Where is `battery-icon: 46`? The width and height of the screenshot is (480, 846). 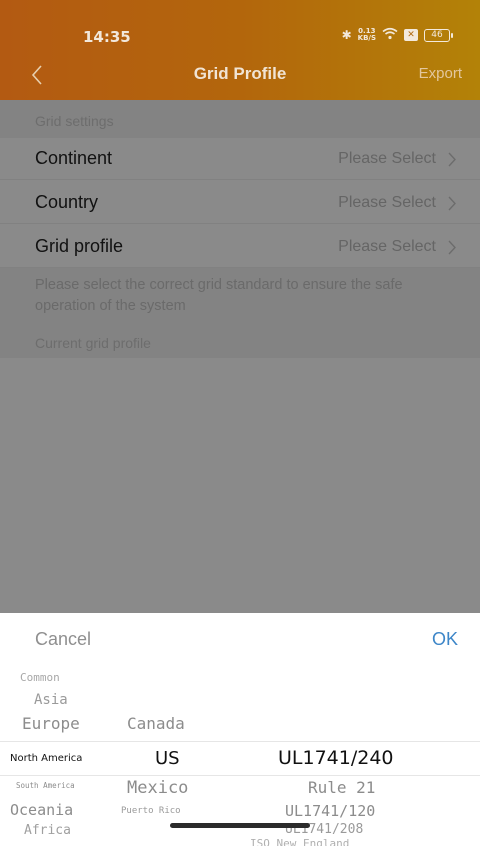
battery-icon: 46 is located at coordinates (438, 35).